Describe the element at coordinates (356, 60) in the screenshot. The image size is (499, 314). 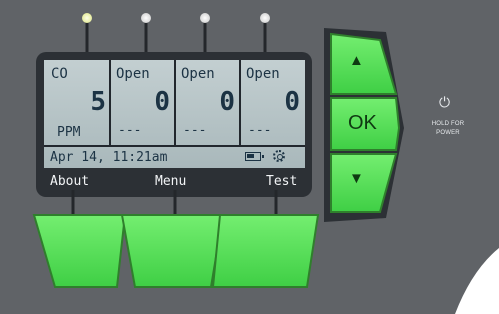
I see `up-arrow-icon: ▲` at that location.